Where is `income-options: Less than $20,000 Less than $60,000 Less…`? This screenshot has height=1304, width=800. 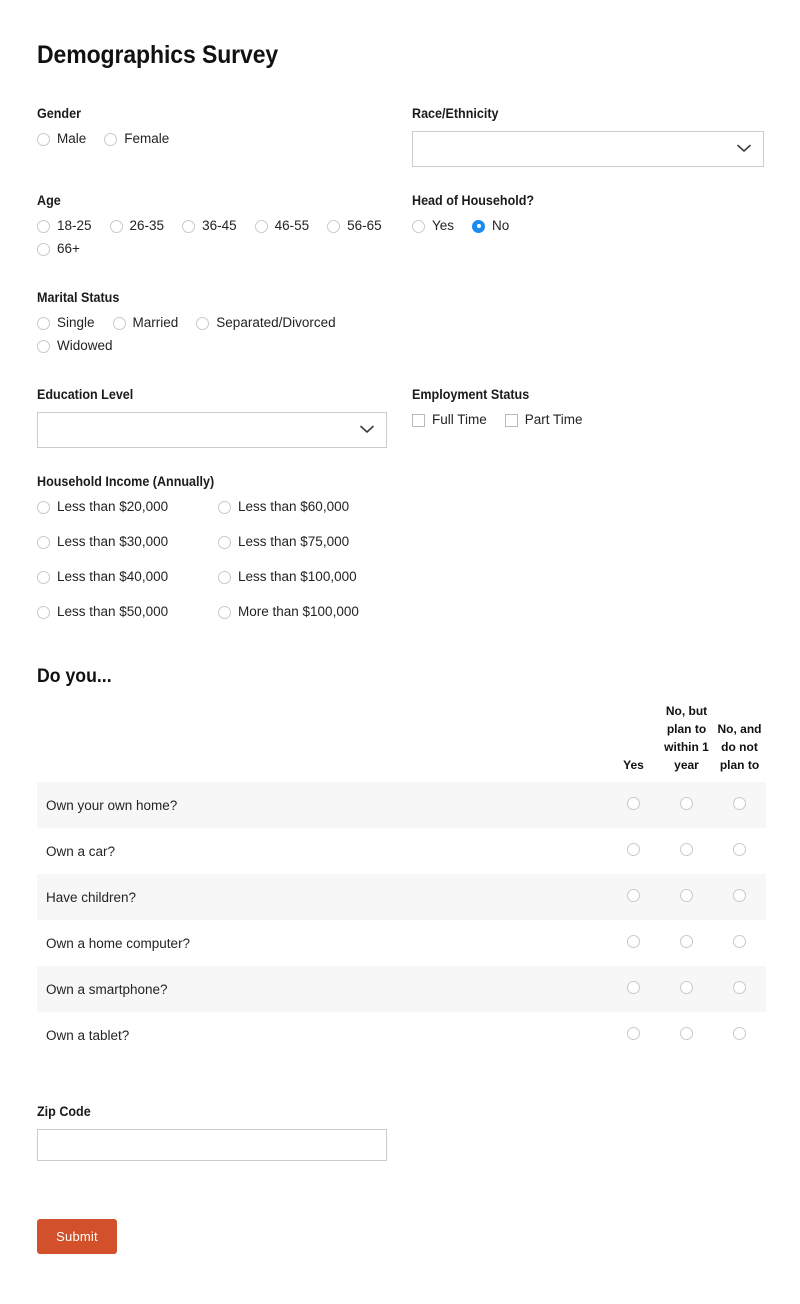
income-options: Less than $20,000 Less than $60,000 Less… is located at coordinates (247, 560).